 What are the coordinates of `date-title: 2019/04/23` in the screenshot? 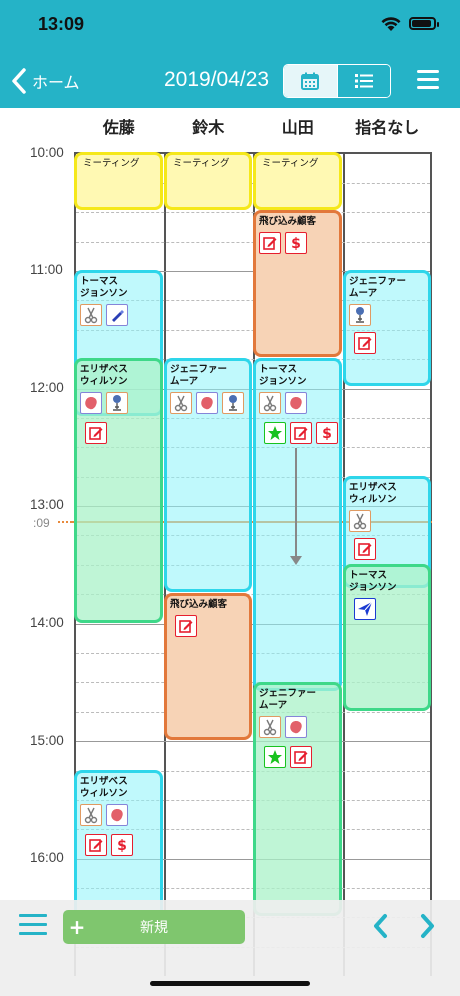 It's located at (216, 80).